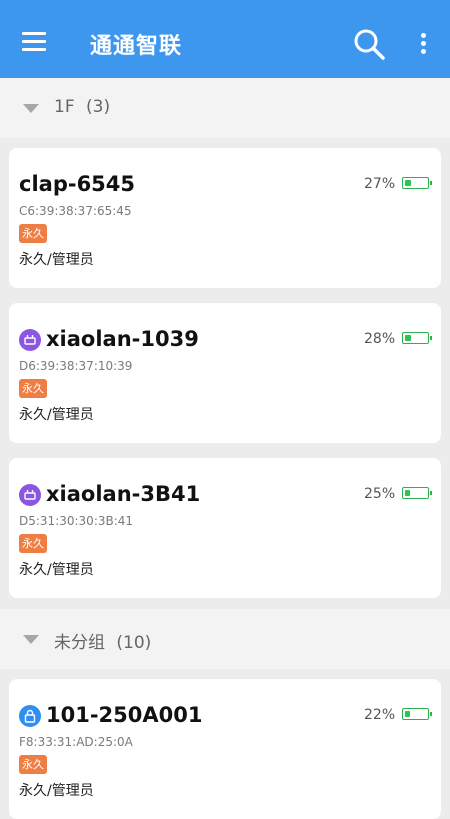  What do you see at coordinates (380, 715) in the screenshot?
I see `battery-percent: 22%` at bounding box center [380, 715].